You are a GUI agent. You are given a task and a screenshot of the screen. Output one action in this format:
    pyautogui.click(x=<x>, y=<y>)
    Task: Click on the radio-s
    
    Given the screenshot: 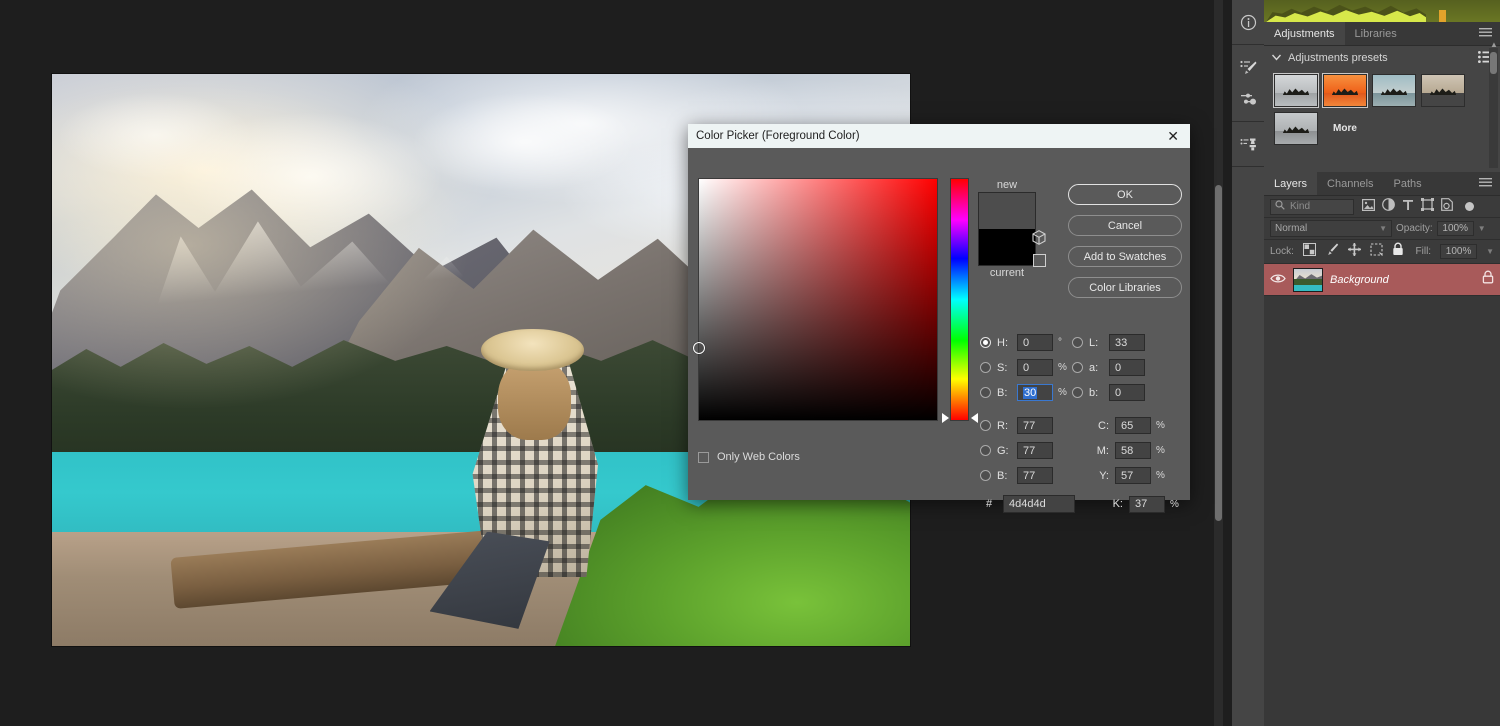 What is the action you would take?
    pyautogui.click(x=985, y=367)
    